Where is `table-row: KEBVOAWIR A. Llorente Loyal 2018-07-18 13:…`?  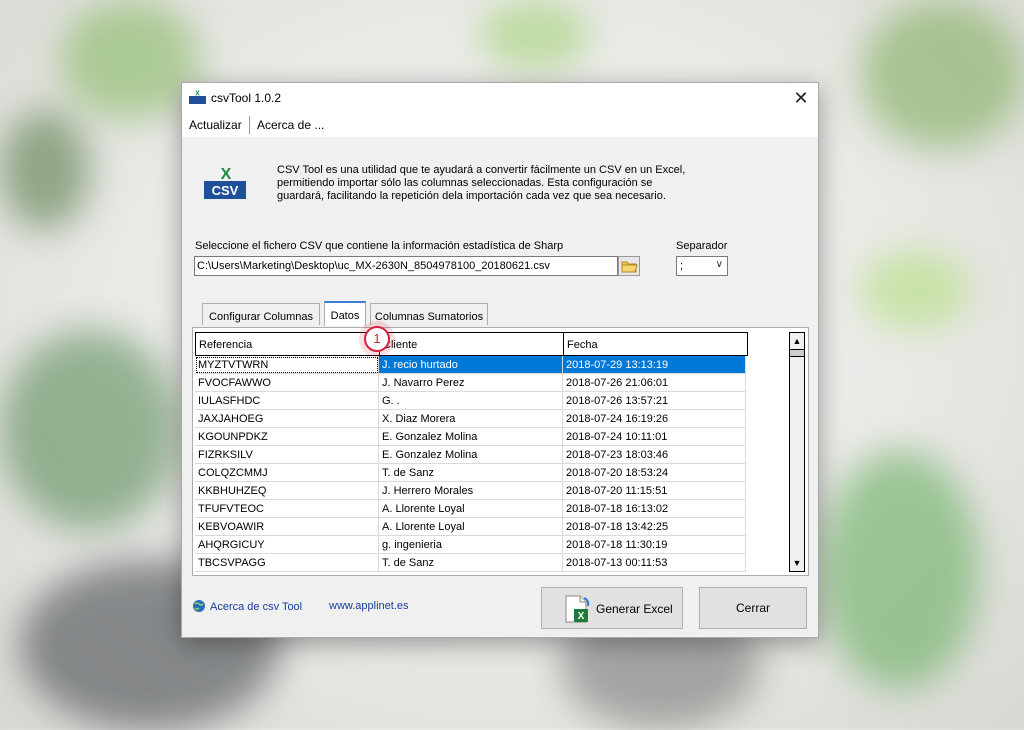 table-row: KEBVOAWIR A. Llorente Loyal 2018-07-18 13:… is located at coordinates (471, 527).